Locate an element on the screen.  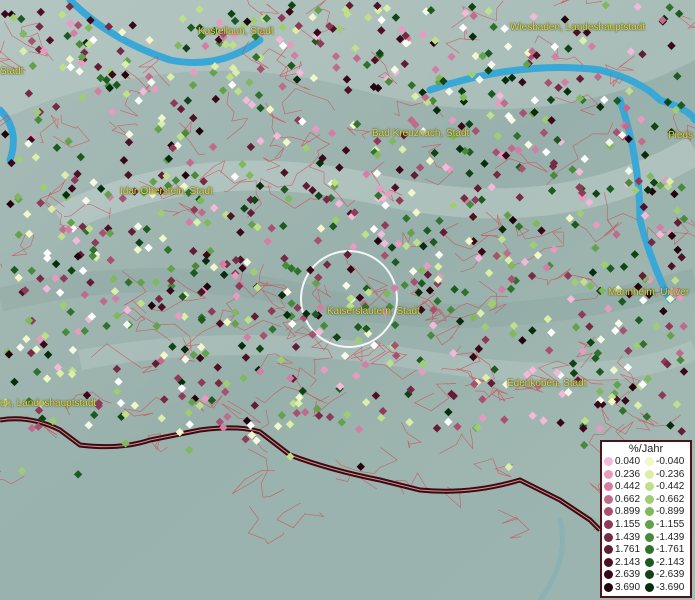
legend-row: 0.899 -0.899 is located at coordinates (646, 512).